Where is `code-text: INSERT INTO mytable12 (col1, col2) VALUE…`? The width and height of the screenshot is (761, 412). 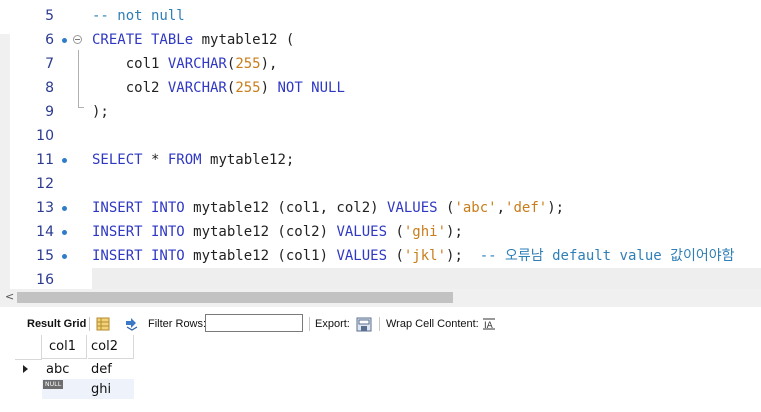
code-text: INSERT INTO mytable12 (col1, col2) VALUE… is located at coordinates (328, 208).